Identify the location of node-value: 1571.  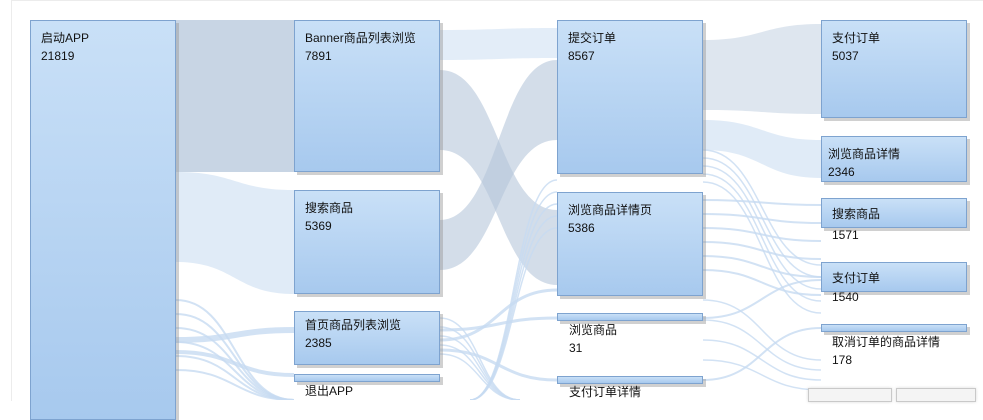
(845, 235).